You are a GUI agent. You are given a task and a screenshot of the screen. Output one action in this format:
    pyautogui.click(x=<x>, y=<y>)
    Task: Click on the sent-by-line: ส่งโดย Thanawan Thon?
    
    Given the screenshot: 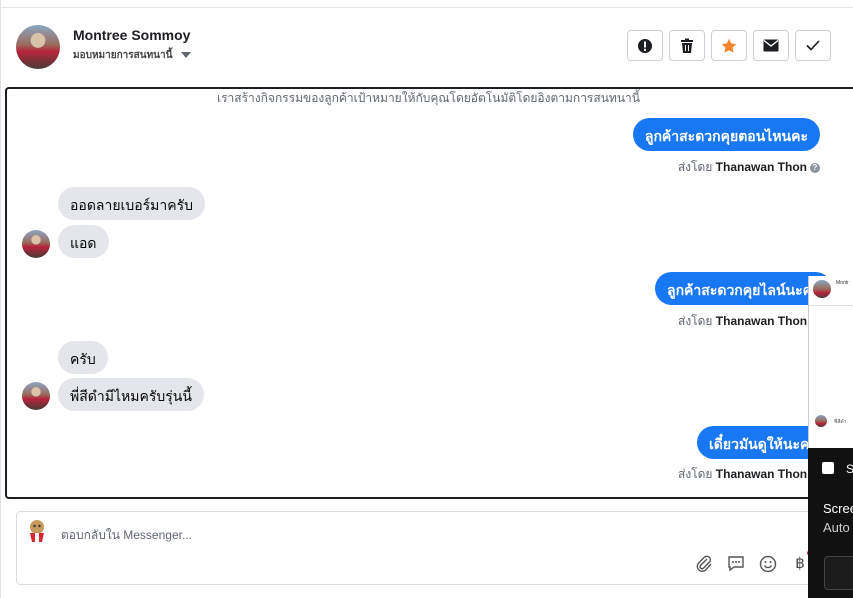 What is the action you would take?
    pyautogui.click(x=749, y=167)
    